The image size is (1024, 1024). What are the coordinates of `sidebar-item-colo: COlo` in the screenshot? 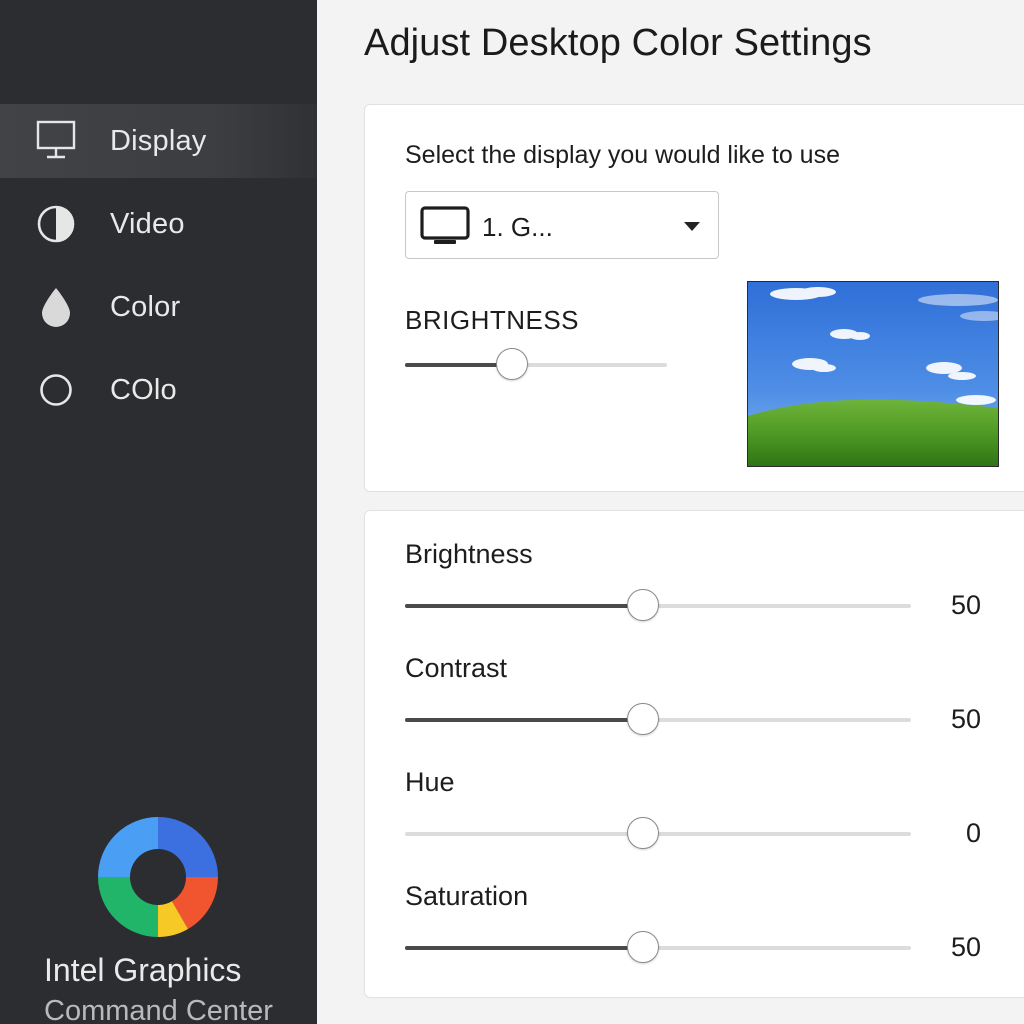 It's located at (158, 390).